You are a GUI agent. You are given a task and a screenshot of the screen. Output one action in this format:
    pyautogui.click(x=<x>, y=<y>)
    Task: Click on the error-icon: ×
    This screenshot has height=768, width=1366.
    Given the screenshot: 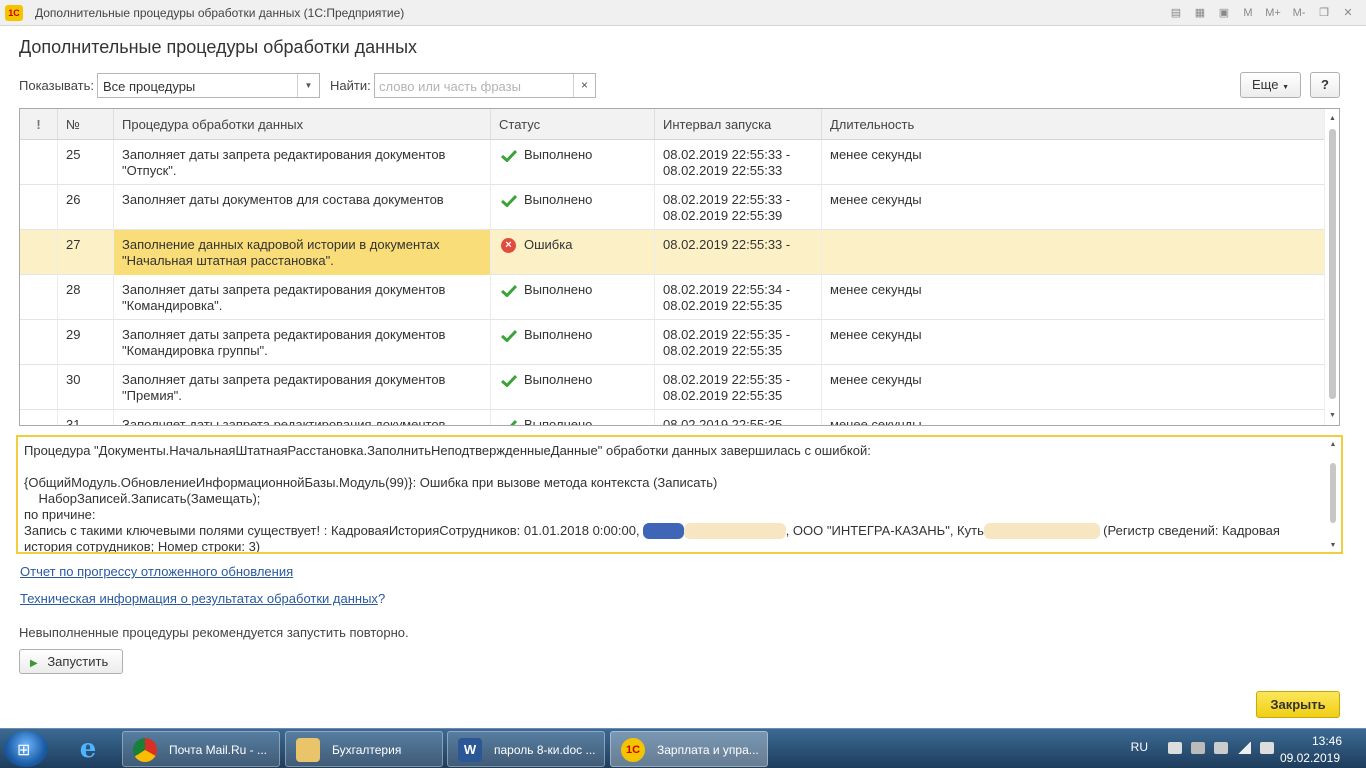 What is the action you would take?
    pyautogui.click(x=508, y=245)
    